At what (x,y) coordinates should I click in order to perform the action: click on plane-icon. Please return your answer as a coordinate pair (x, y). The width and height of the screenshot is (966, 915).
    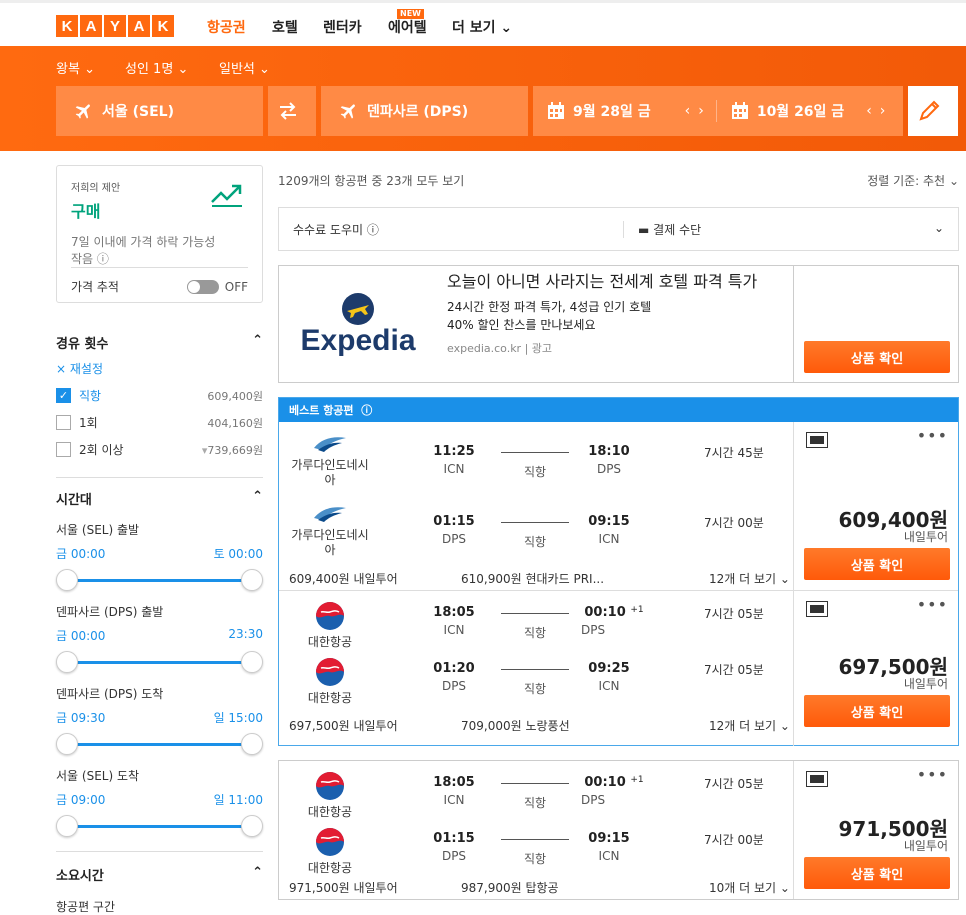
    Looking at the image, I should click on (347, 111).